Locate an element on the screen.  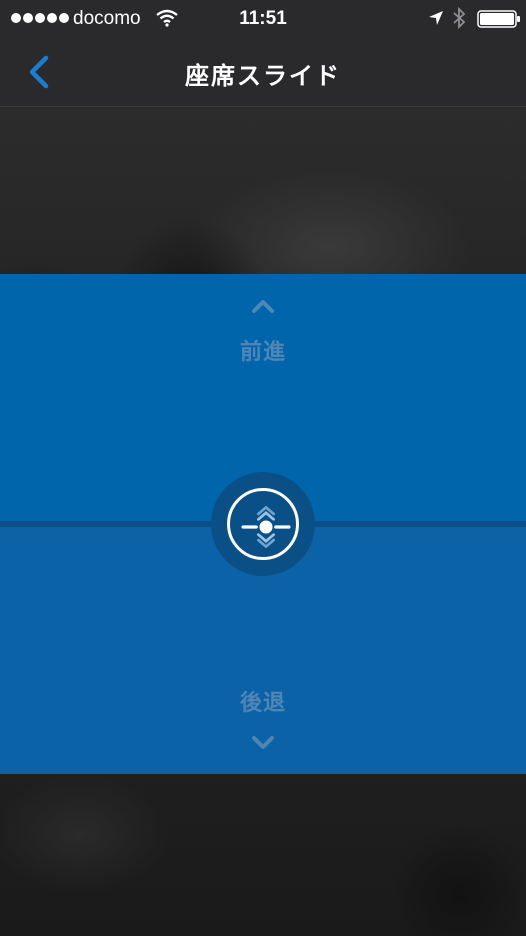
navigation-bar: 座席スライド is located at coordinates (263, 72).